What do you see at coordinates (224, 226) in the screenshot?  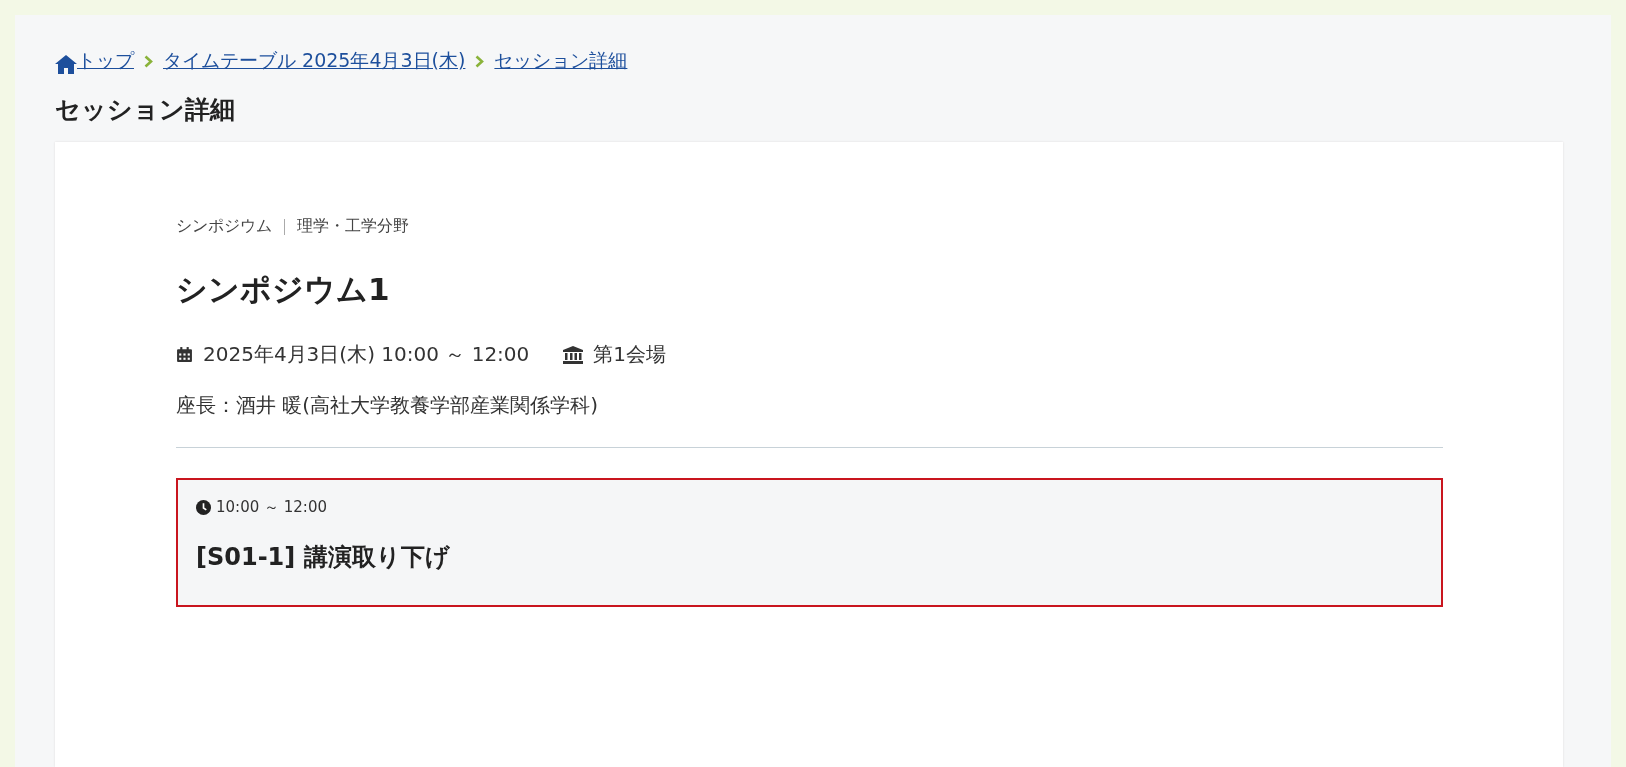 I see `session-category: シンポジウム` at bounding box center [224, 226].